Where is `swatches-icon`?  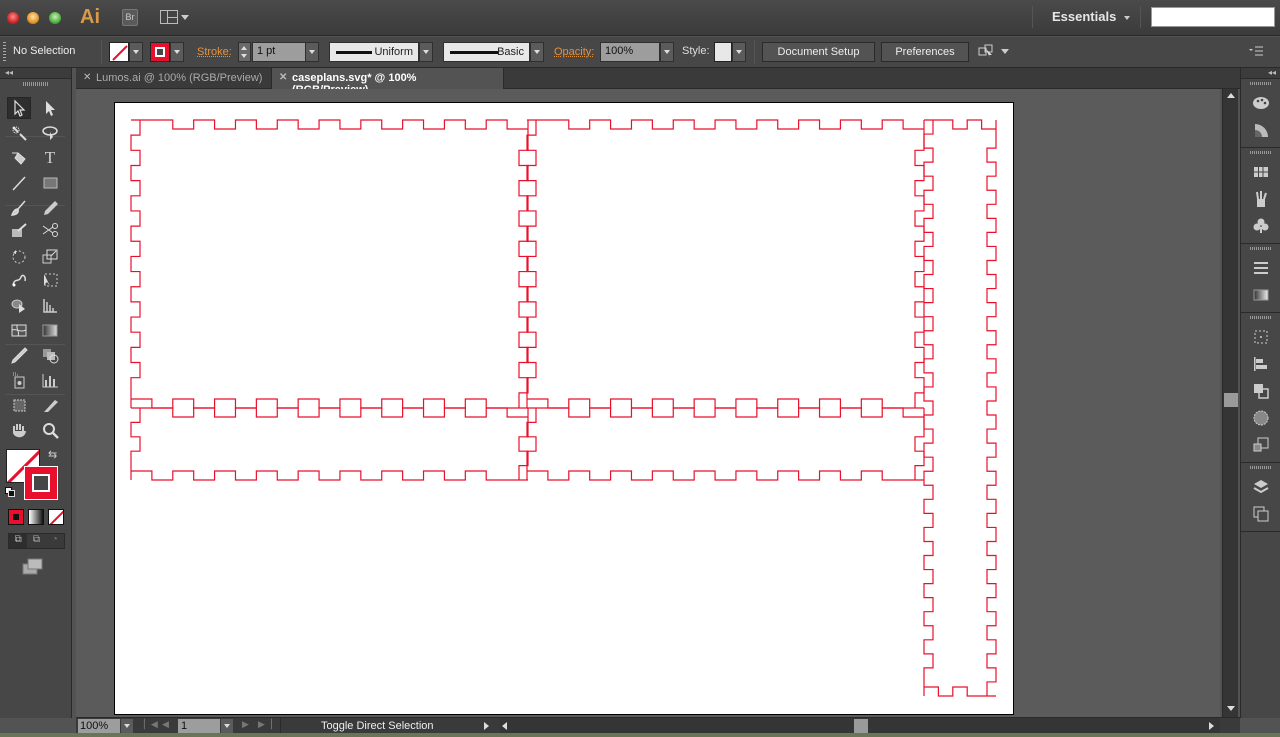 swatches-icon is located at coordinates (1260, 171).